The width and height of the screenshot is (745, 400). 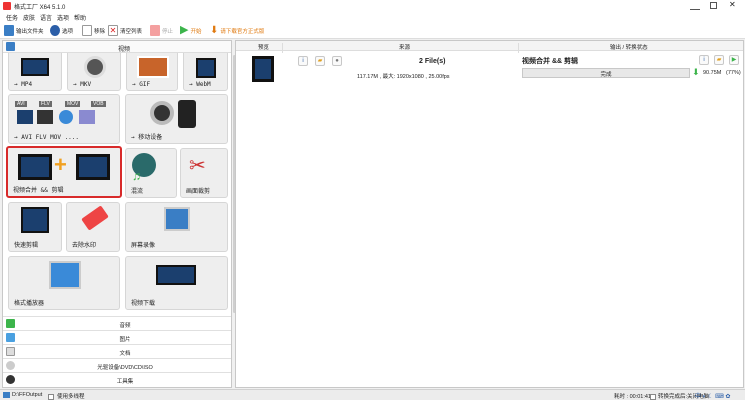 What do you see at coordinates (403, 77) in the screenshot?
I see `task-details: 117.17M , 最大: 1920x1080 , 25.00fps` at bounding box center [403, 77].